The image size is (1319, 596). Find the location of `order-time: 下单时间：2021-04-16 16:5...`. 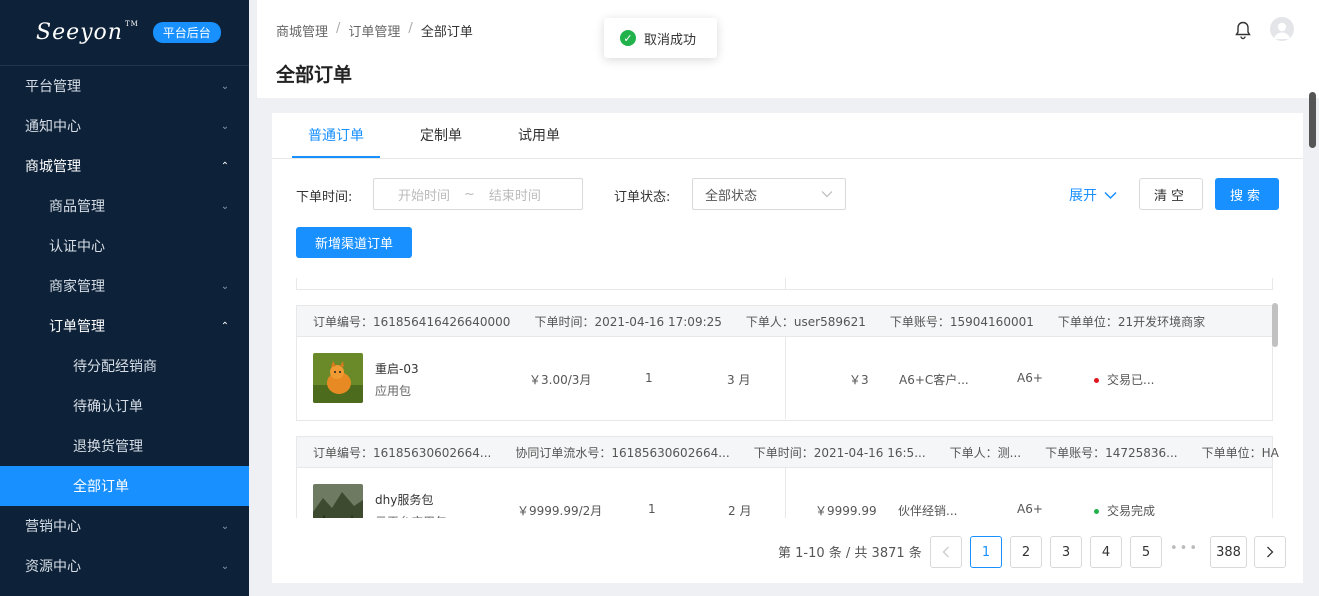

order-time: 下单时间：2021-04-16 16:5... is located at coordinates (839, 452).